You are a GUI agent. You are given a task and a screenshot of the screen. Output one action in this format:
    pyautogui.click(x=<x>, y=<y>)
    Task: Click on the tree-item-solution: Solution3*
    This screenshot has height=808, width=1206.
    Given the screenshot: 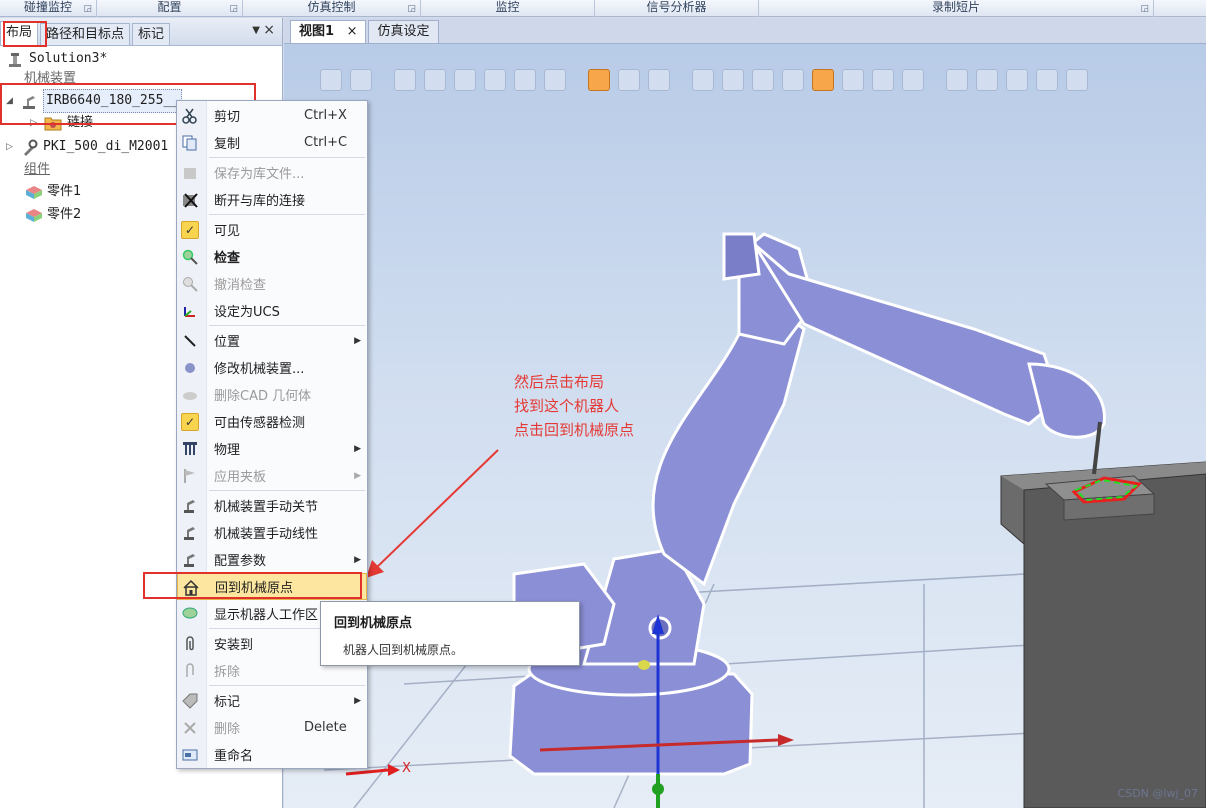 What is the action you would take?
    pyautogui.click(x=56, y=59)
    